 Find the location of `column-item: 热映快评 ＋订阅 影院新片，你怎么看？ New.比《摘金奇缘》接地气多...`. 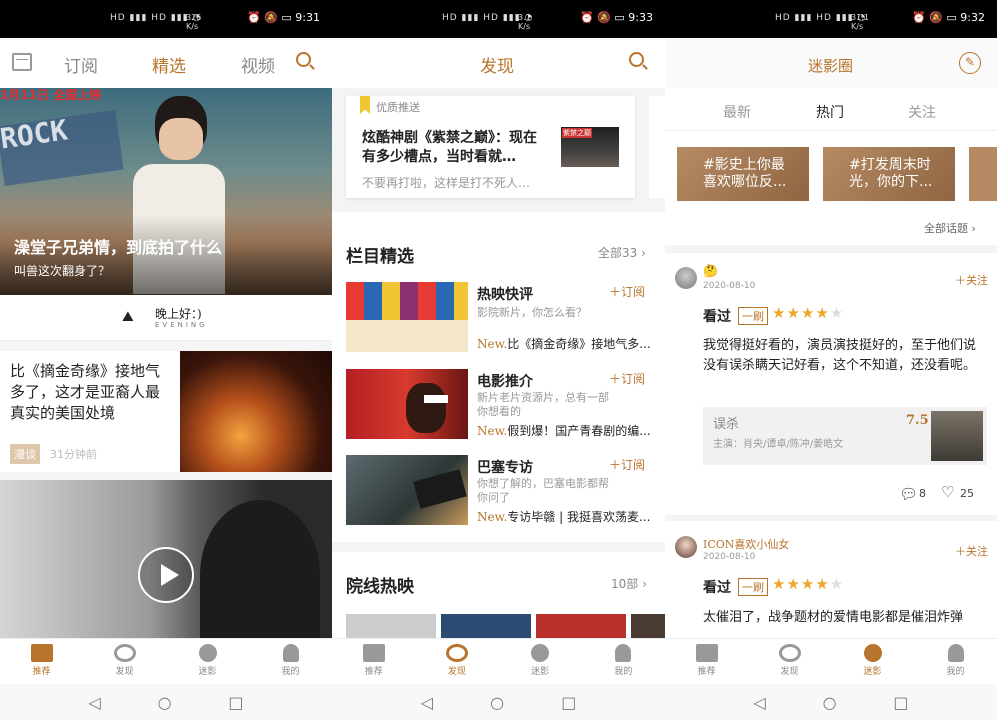

column-item: 热映快评 ＋订阅 影院新片，你怎么看？ New.比《摘金奇缘》接地气多... is located at coordinates (498, 317).